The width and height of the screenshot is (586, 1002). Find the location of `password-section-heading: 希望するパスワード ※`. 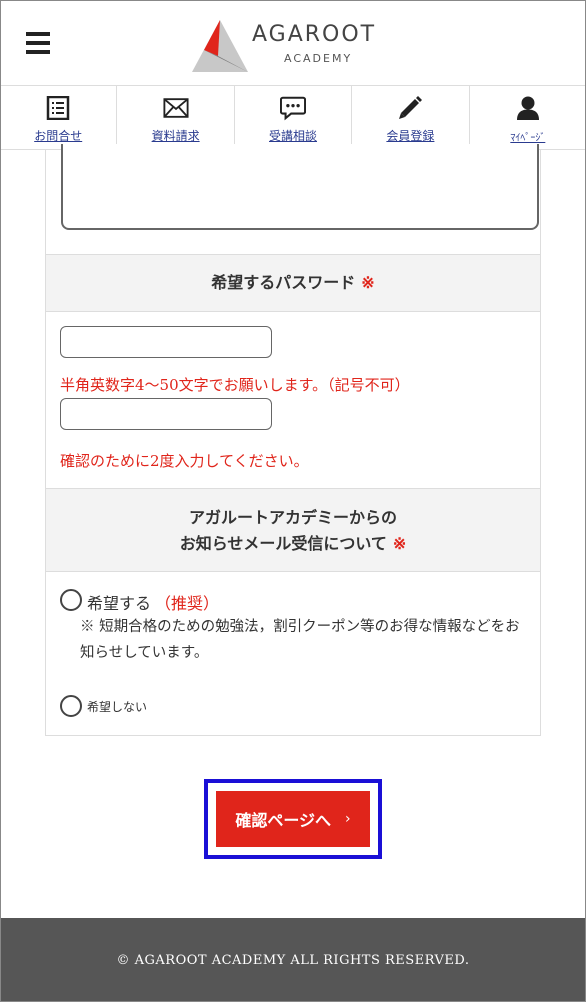

password-section-heading: 希望するパスワード ※ is located at coordinates (293, 283).